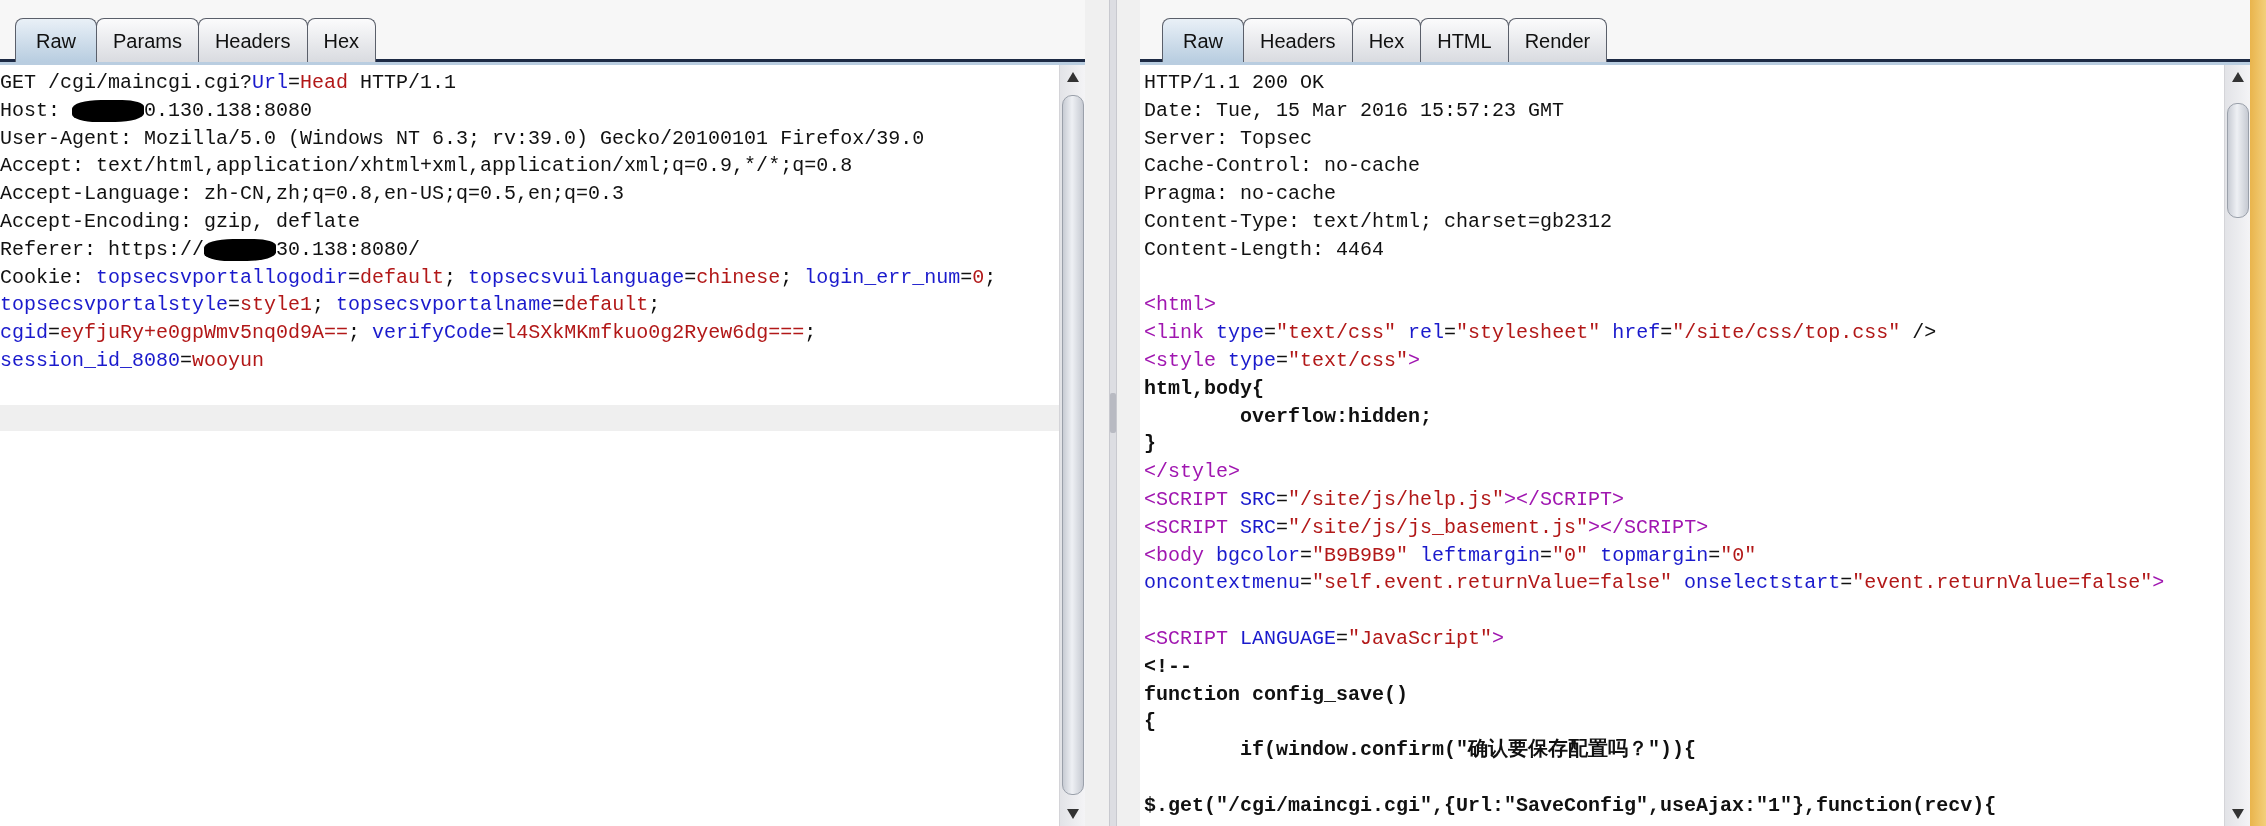 Image resolution: width=2266 pixels, height=826 pixels. What do you see at coordinates (1150, 722) in the screenshot?
I see `code-line: {` at bounding box center [1150, 722].